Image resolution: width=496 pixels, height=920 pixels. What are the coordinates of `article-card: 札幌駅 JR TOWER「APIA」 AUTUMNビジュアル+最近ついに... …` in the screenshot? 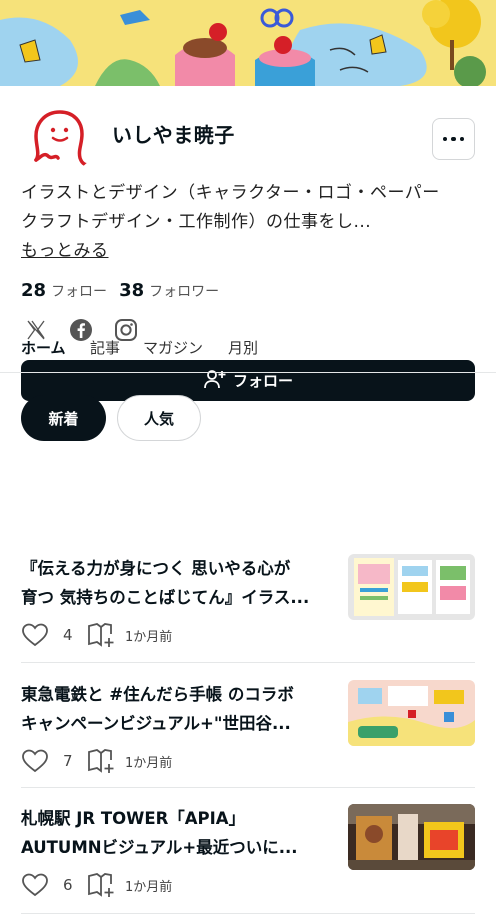 It's located at (248, 862).